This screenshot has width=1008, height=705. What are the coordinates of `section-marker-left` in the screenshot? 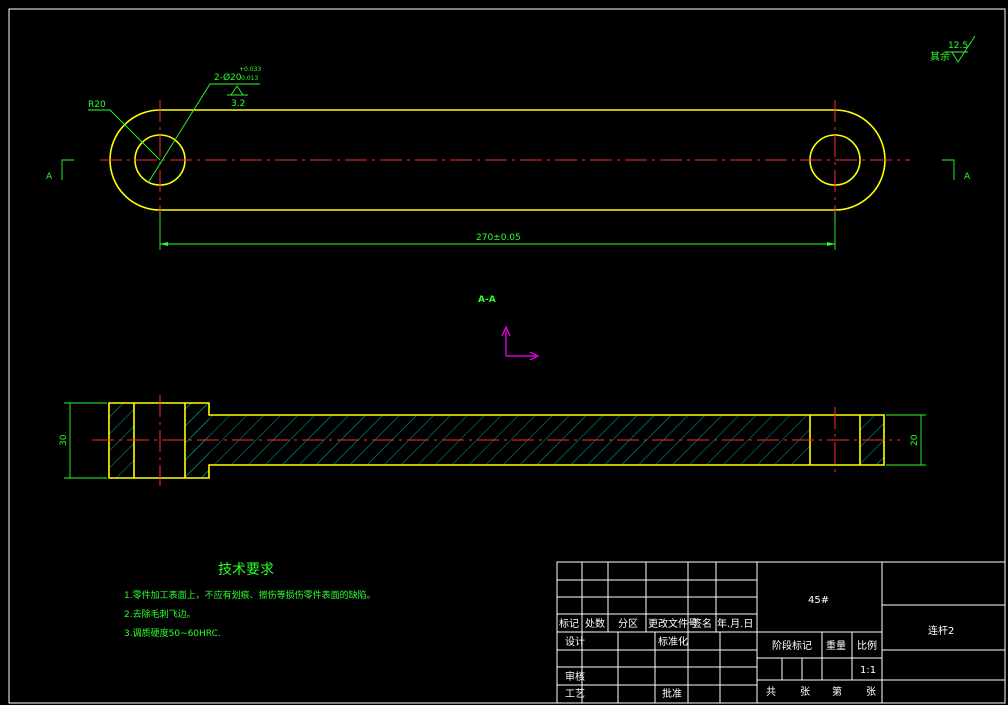 It's located at (67, 169).